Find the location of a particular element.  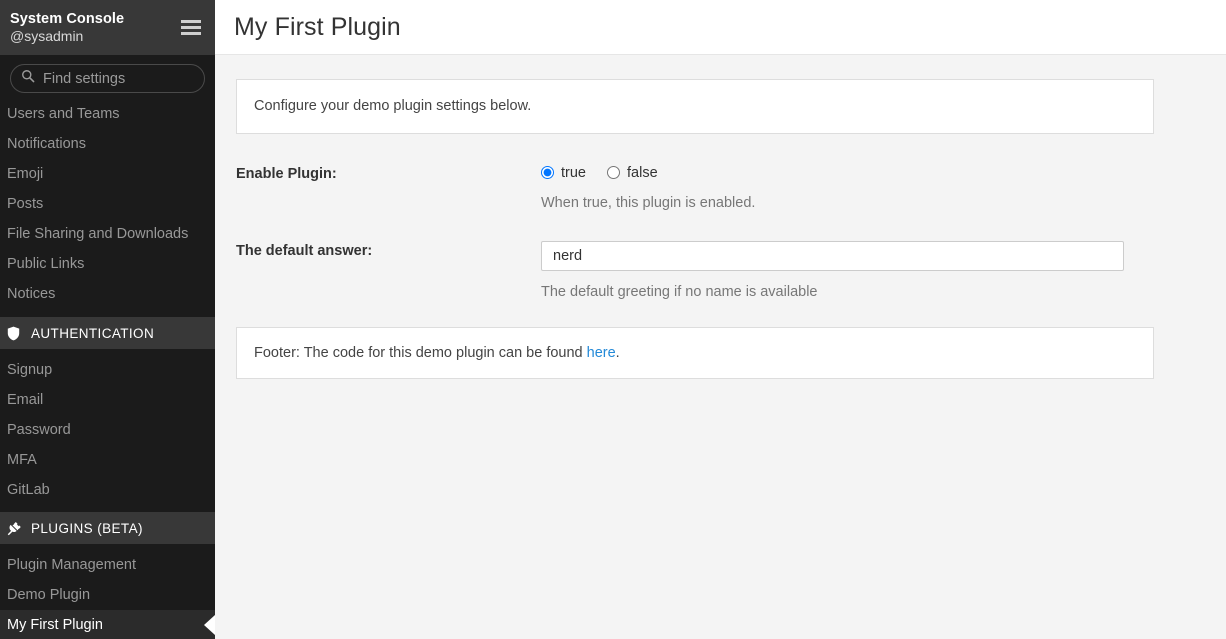

sidebar-item-label: GitLab is located at coordinates (28, 490).